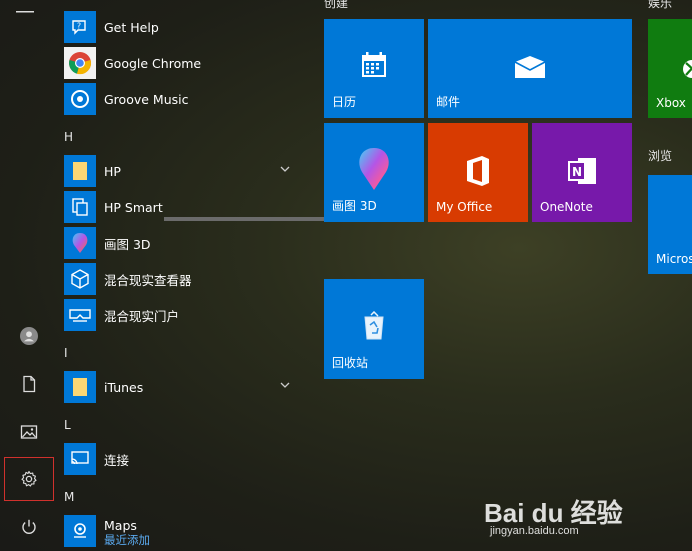  I want to click on group-title-play: 娱乐, so click(660, 5).